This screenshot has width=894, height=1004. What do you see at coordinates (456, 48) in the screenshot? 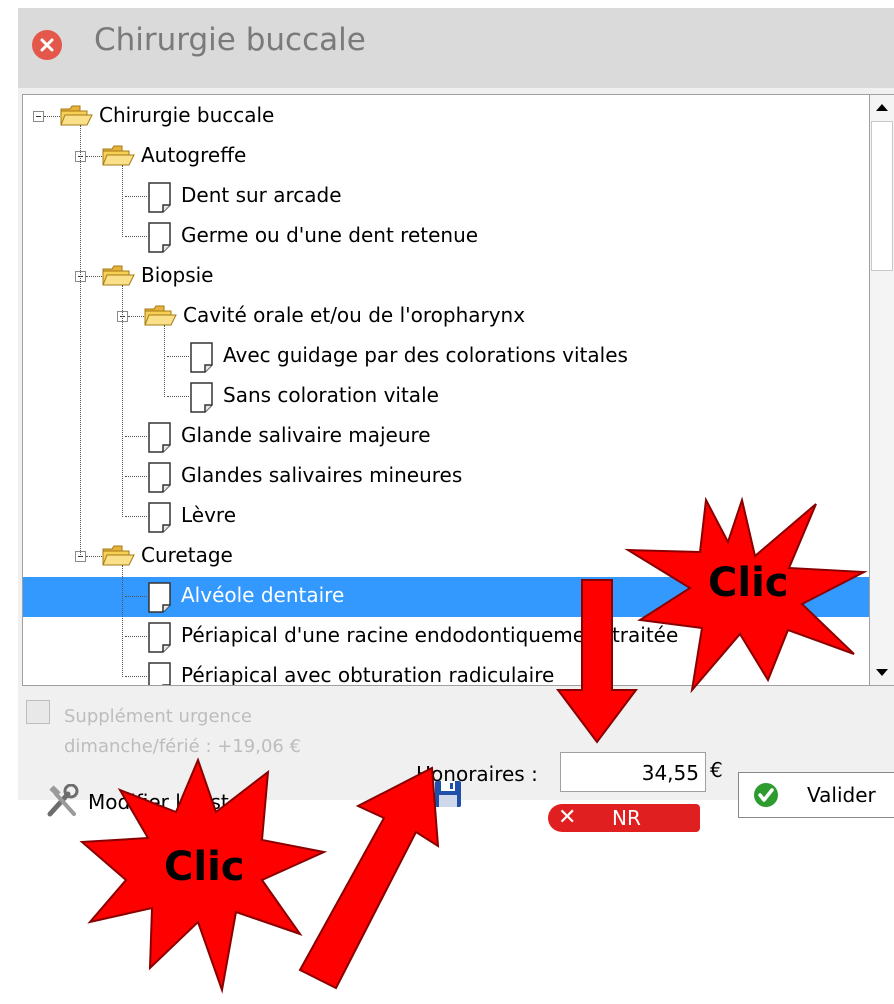
I see `title-bar: Chirurgie buccale` at bounding box center [456, 48].